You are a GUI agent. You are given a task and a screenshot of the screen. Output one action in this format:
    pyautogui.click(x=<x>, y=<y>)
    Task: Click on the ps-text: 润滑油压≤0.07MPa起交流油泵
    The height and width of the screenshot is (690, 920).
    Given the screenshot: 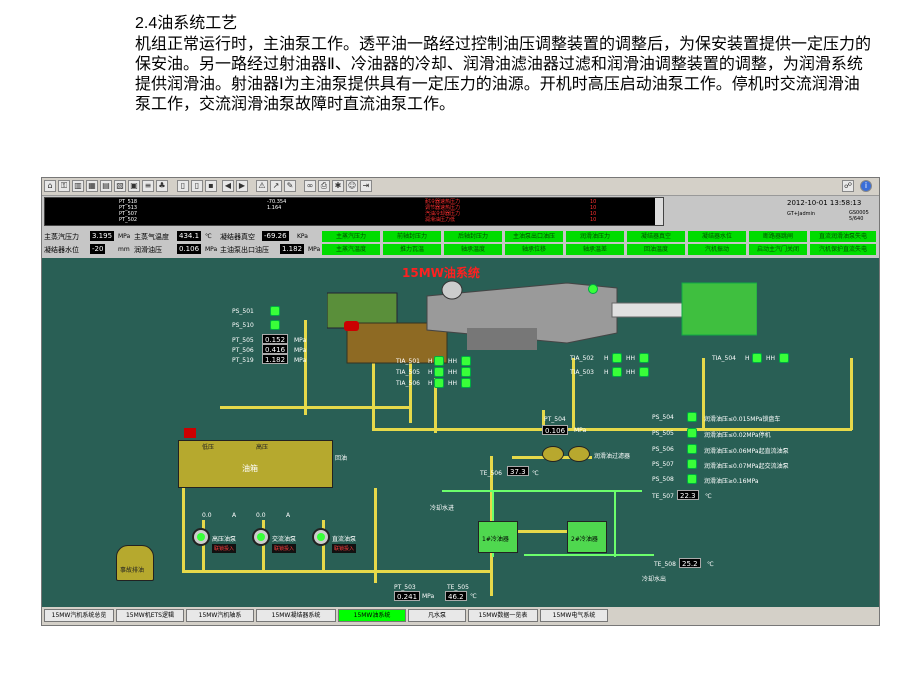 What is the action you would take?
    pyautogui.click(x=746, y=466)
    